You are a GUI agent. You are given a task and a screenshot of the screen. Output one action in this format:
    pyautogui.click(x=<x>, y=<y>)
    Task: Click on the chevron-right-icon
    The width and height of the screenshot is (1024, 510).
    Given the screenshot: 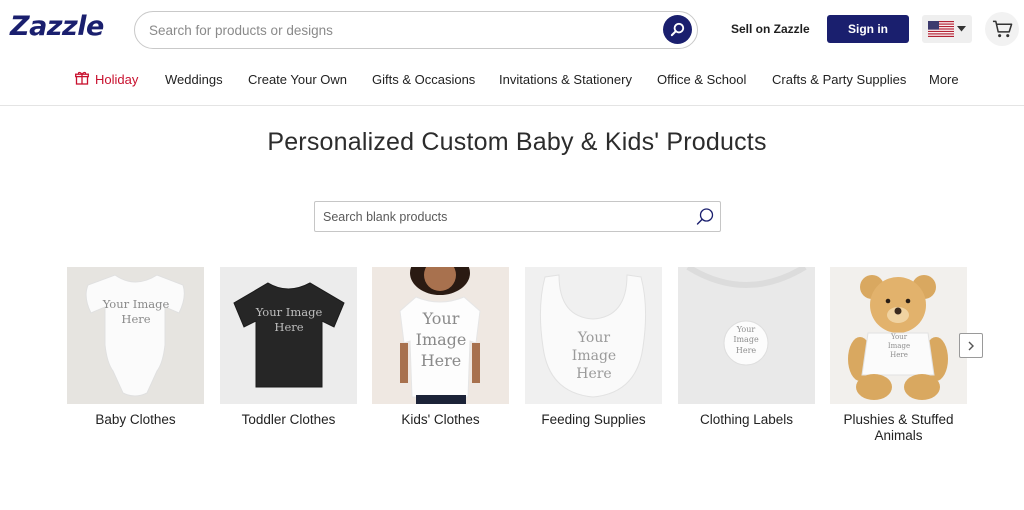 What is the action you would take?
    pyautogui.click(x=971, y=345)
    